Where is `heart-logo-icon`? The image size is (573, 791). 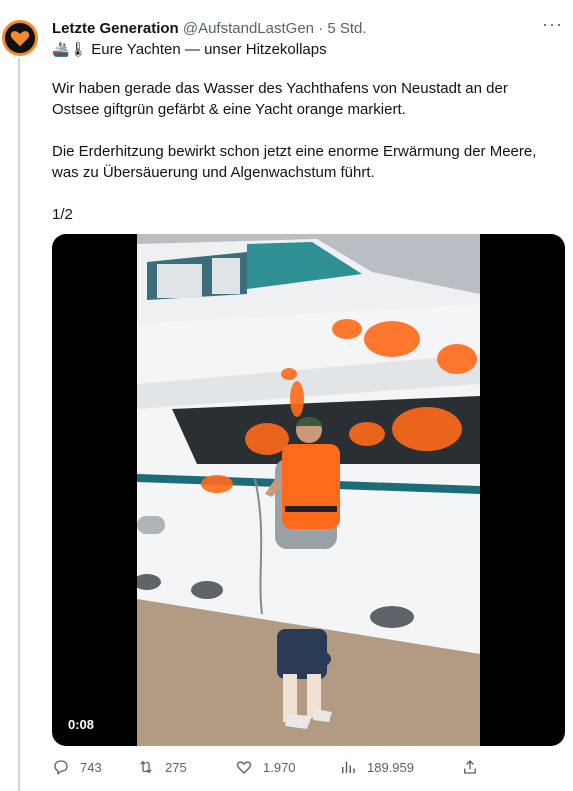
heart-logo-icon is located at coordinates (20, 39).